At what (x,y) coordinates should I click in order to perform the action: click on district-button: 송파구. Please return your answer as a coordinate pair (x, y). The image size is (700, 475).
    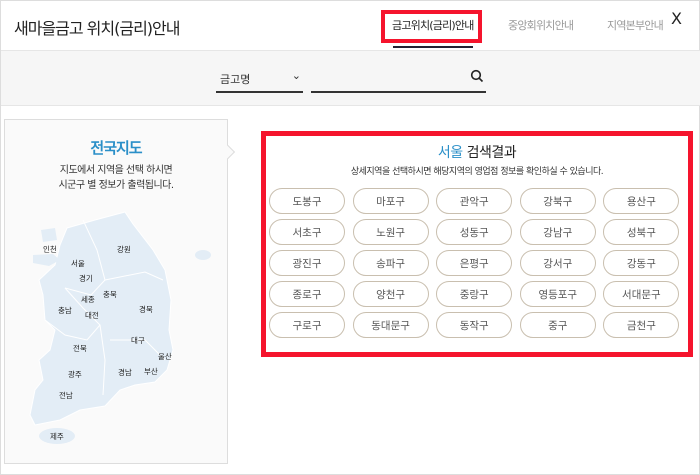
    Looking at the image, I should click on (390, 263).